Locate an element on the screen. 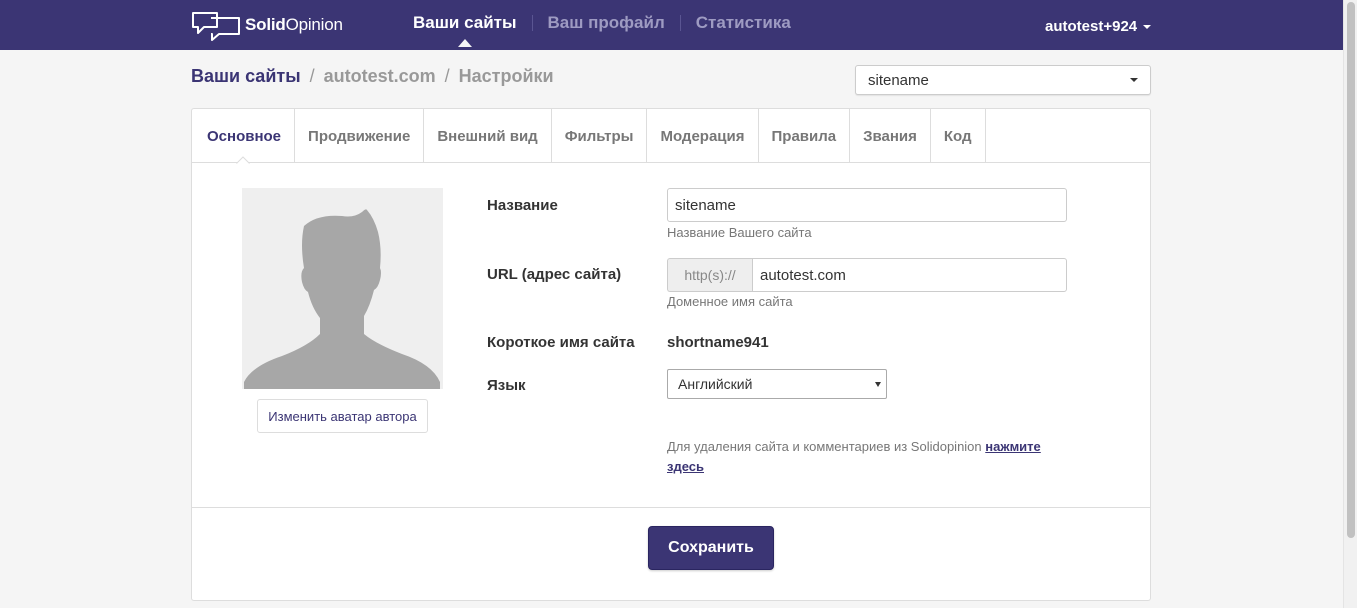  form-footer-divider is located at coordinates (671, 507).